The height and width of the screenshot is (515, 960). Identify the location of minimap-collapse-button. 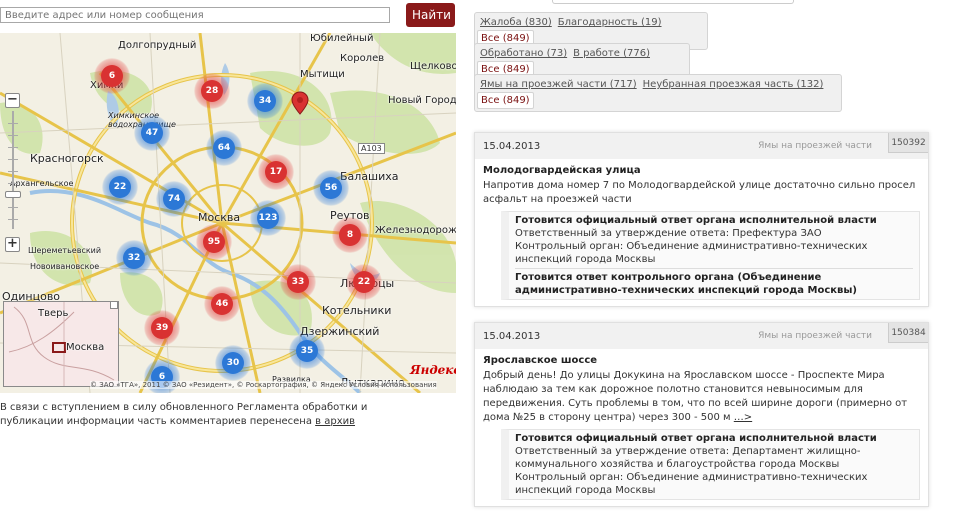
(114, 305).